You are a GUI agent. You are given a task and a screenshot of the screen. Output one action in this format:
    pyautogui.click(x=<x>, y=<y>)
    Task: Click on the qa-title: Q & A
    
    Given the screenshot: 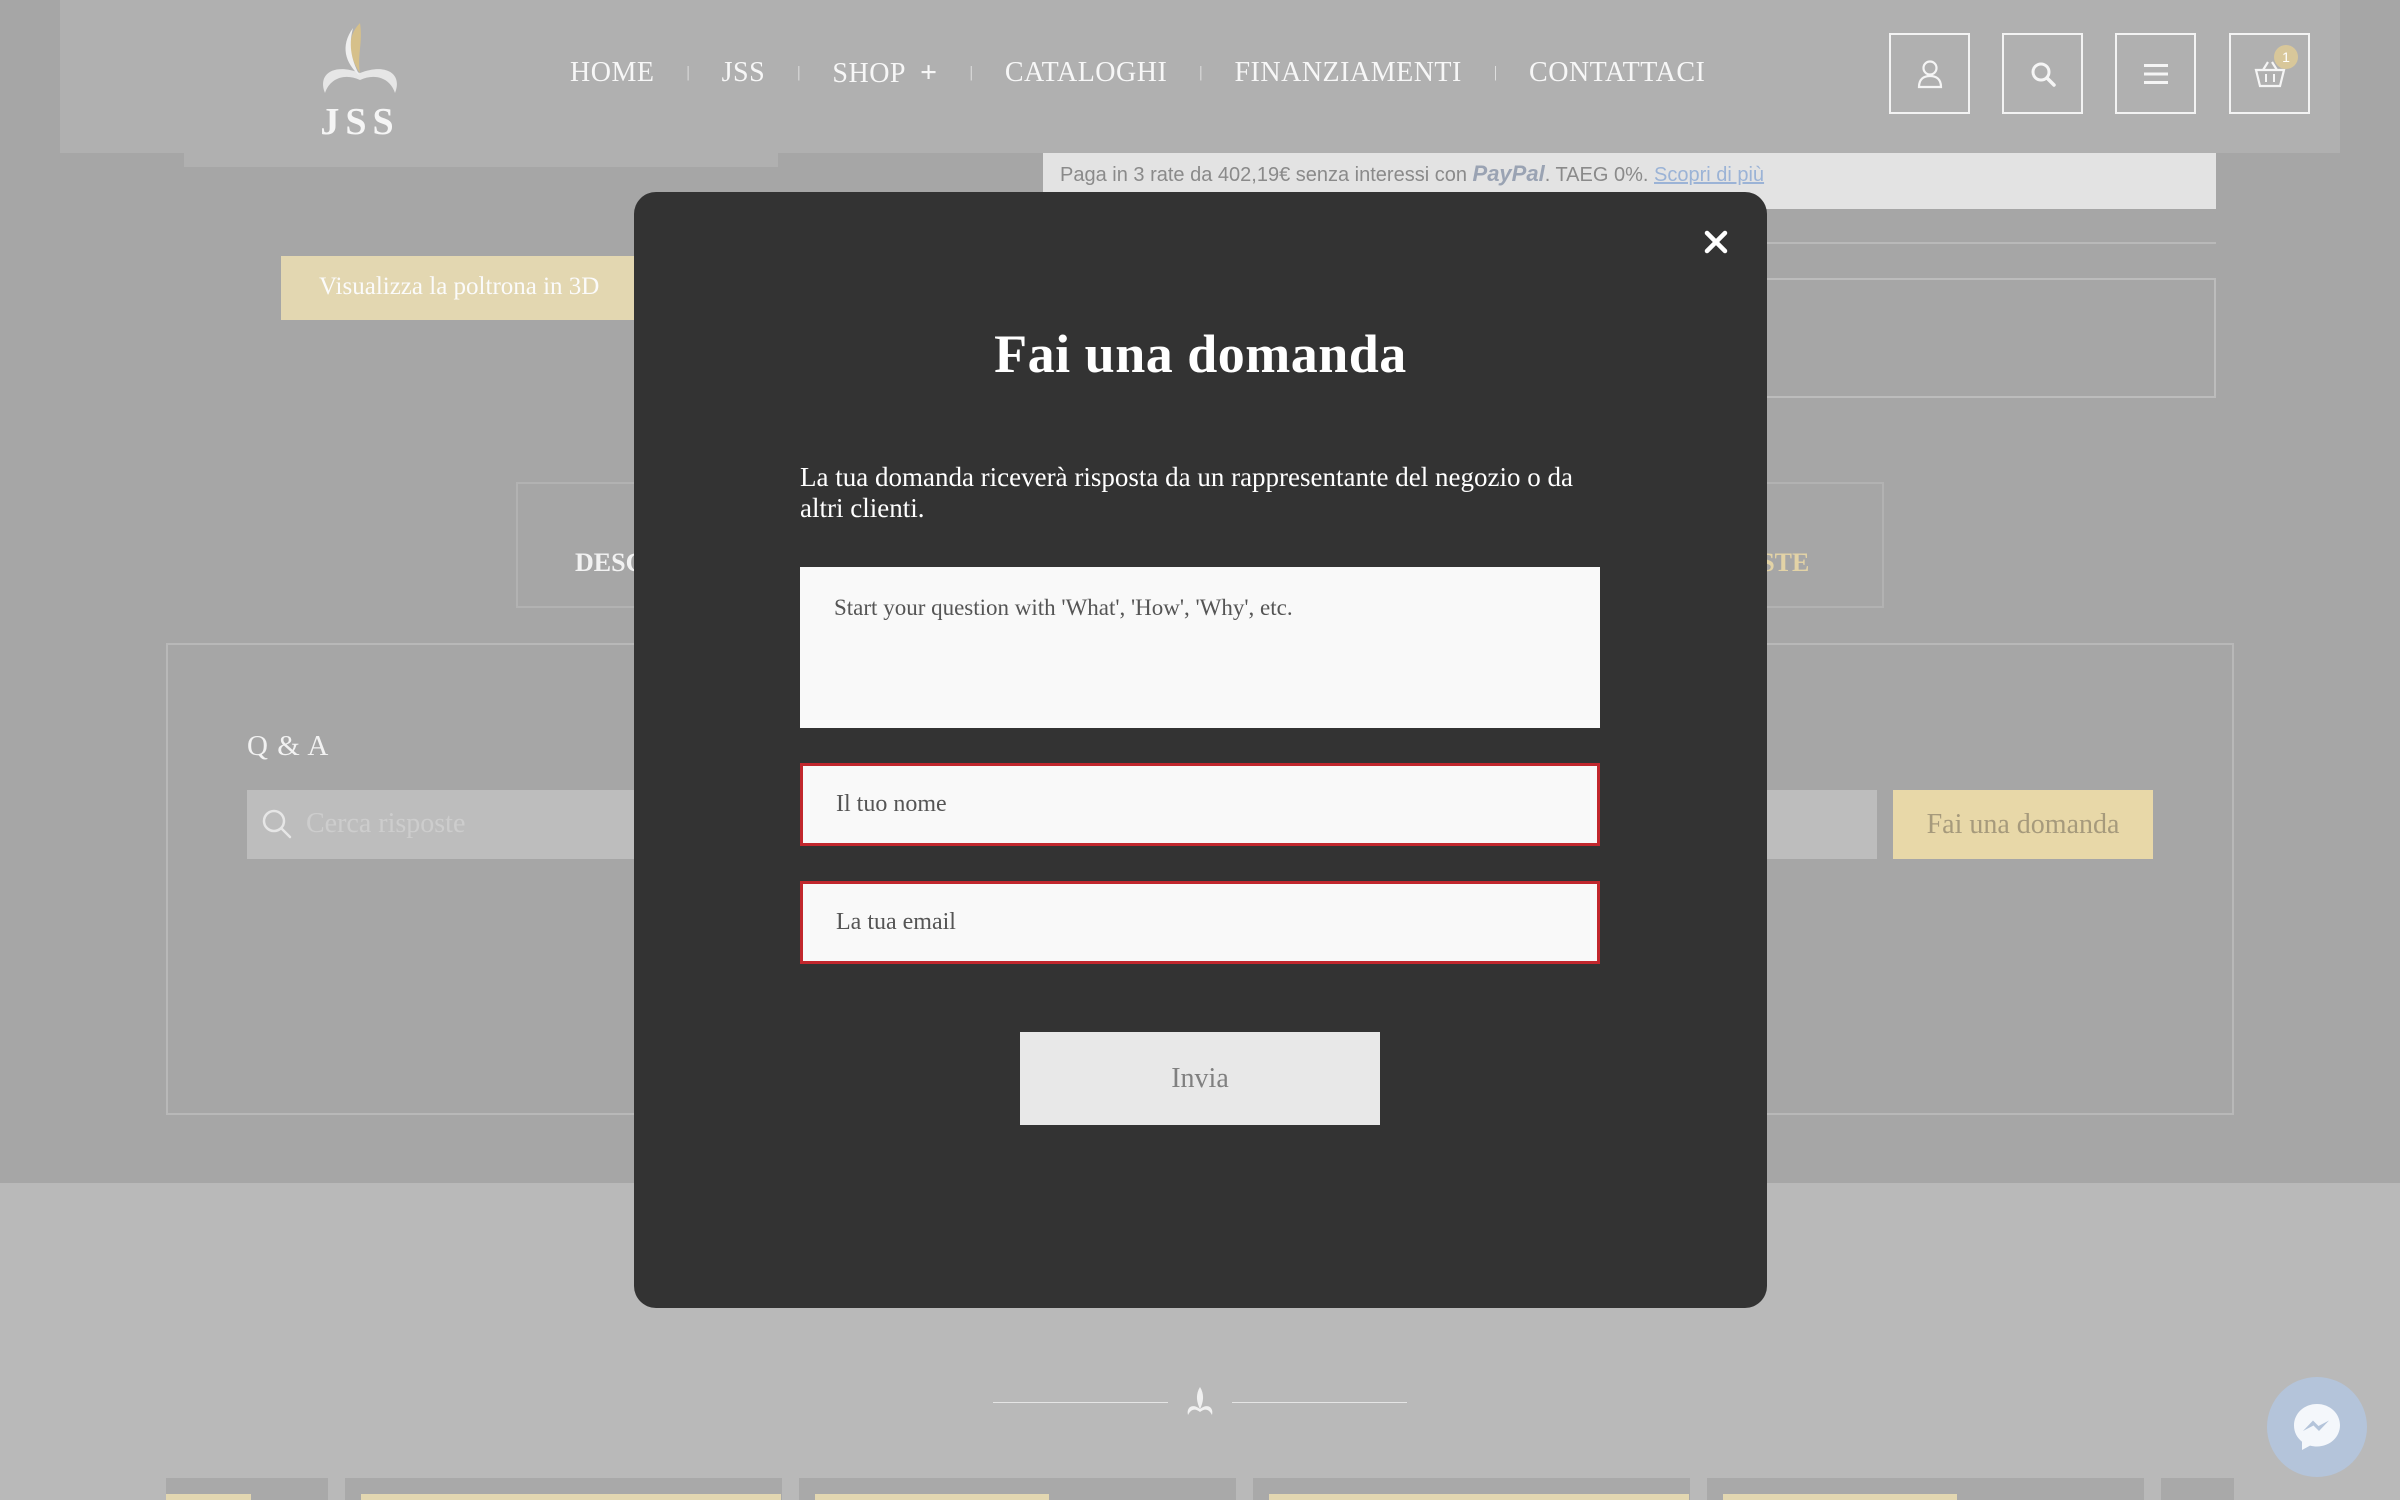 What is the action you would take?
    pyautogui.click(x=288, y=746)
    